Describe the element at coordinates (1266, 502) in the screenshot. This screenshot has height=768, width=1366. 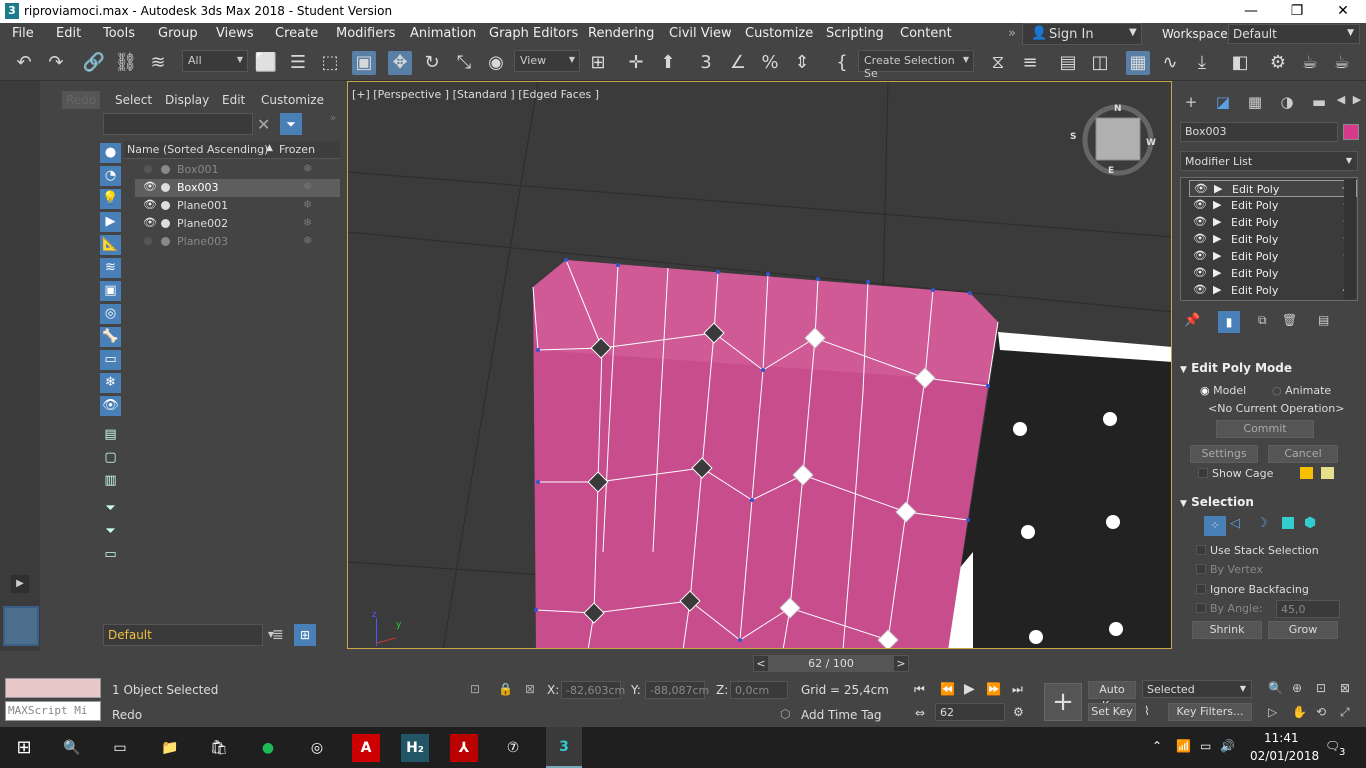
I see `rollout-selection: ▼ Selection` at that location.